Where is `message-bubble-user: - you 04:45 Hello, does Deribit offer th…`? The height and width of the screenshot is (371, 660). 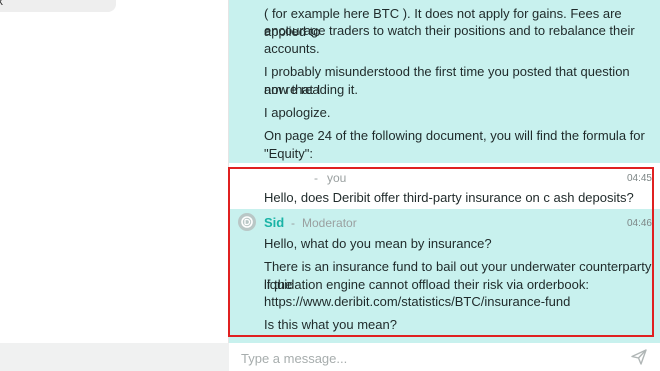
message-bubble-user: - you 04:45 Hello, does Deribit offer th… is located at coordinates (444, 186).